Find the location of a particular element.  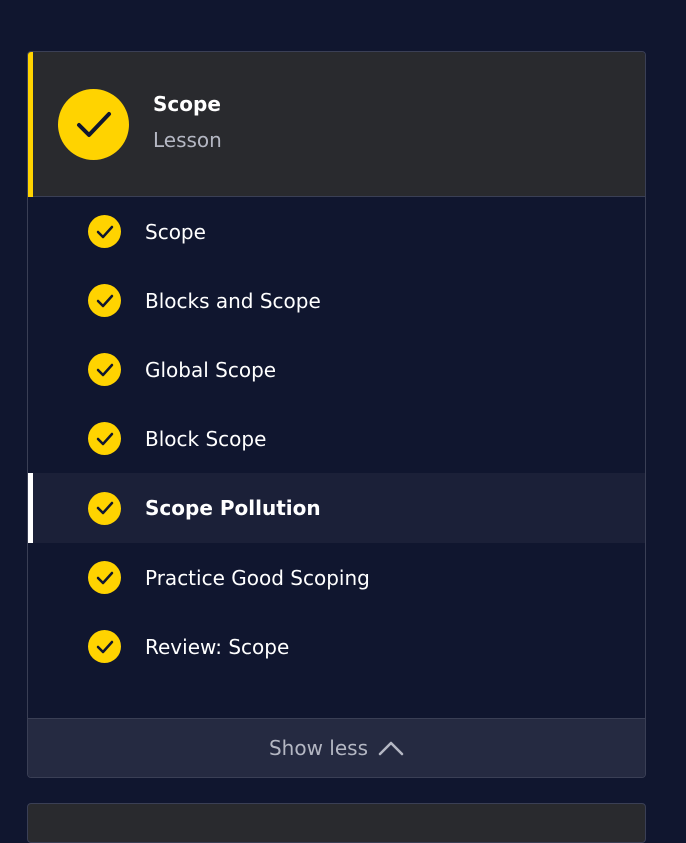

list-item-label: Blocks and Scope is located at coordinates (233, 300).